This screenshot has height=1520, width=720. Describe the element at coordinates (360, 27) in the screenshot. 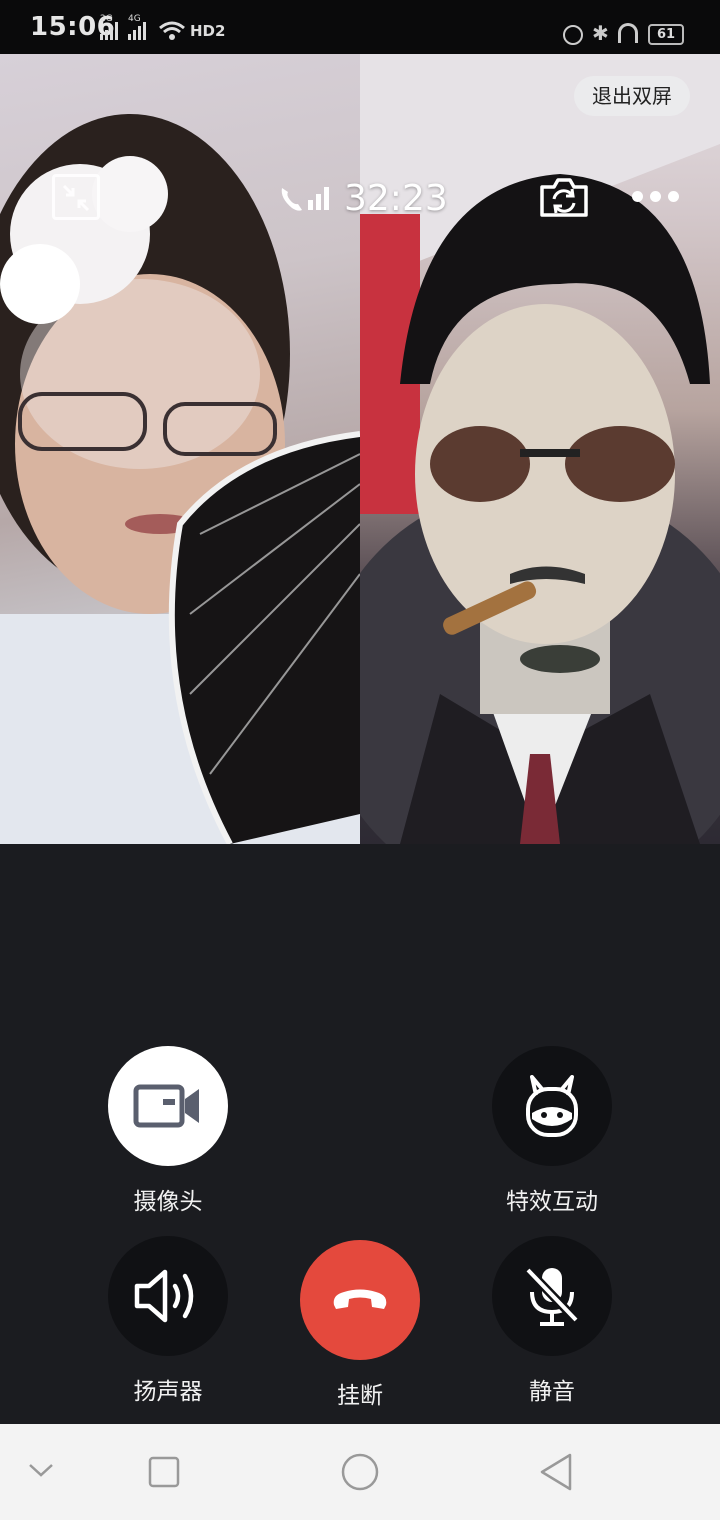

I see `status-bar: 15:06 2G 4G HD2 ✱ 61` at that location.